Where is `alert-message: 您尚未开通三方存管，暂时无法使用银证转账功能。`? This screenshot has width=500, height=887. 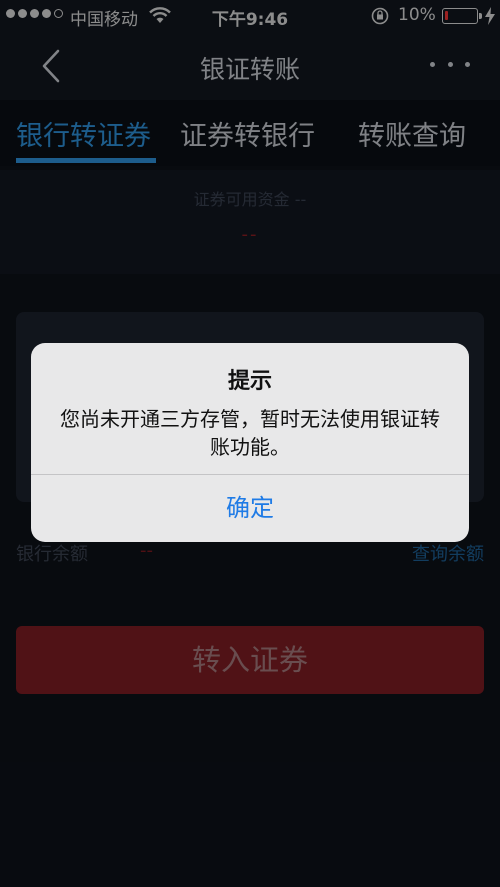 alert-message: 您尚未开通三方存管，暂时无法使用银证转账功能。 is located at coordinates (250, 433).